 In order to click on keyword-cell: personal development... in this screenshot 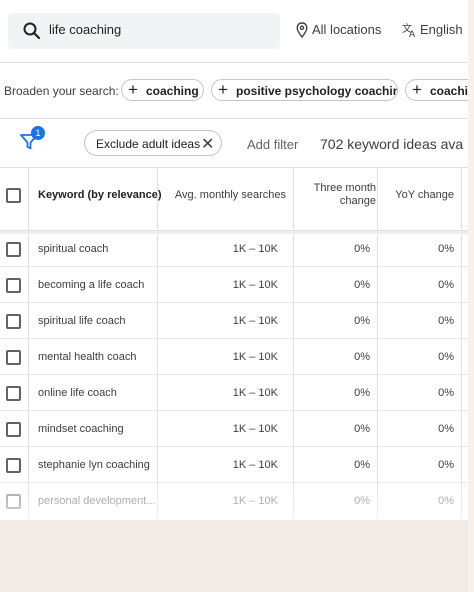, I will do `click(97, 501)`.